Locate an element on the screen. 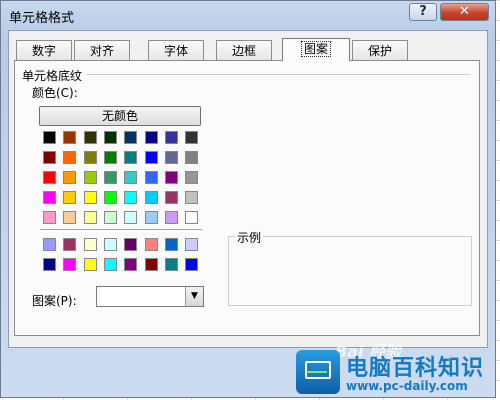 The image size is (500, 400). color-label: 颜色(C): is located at coordinates (55, 93).